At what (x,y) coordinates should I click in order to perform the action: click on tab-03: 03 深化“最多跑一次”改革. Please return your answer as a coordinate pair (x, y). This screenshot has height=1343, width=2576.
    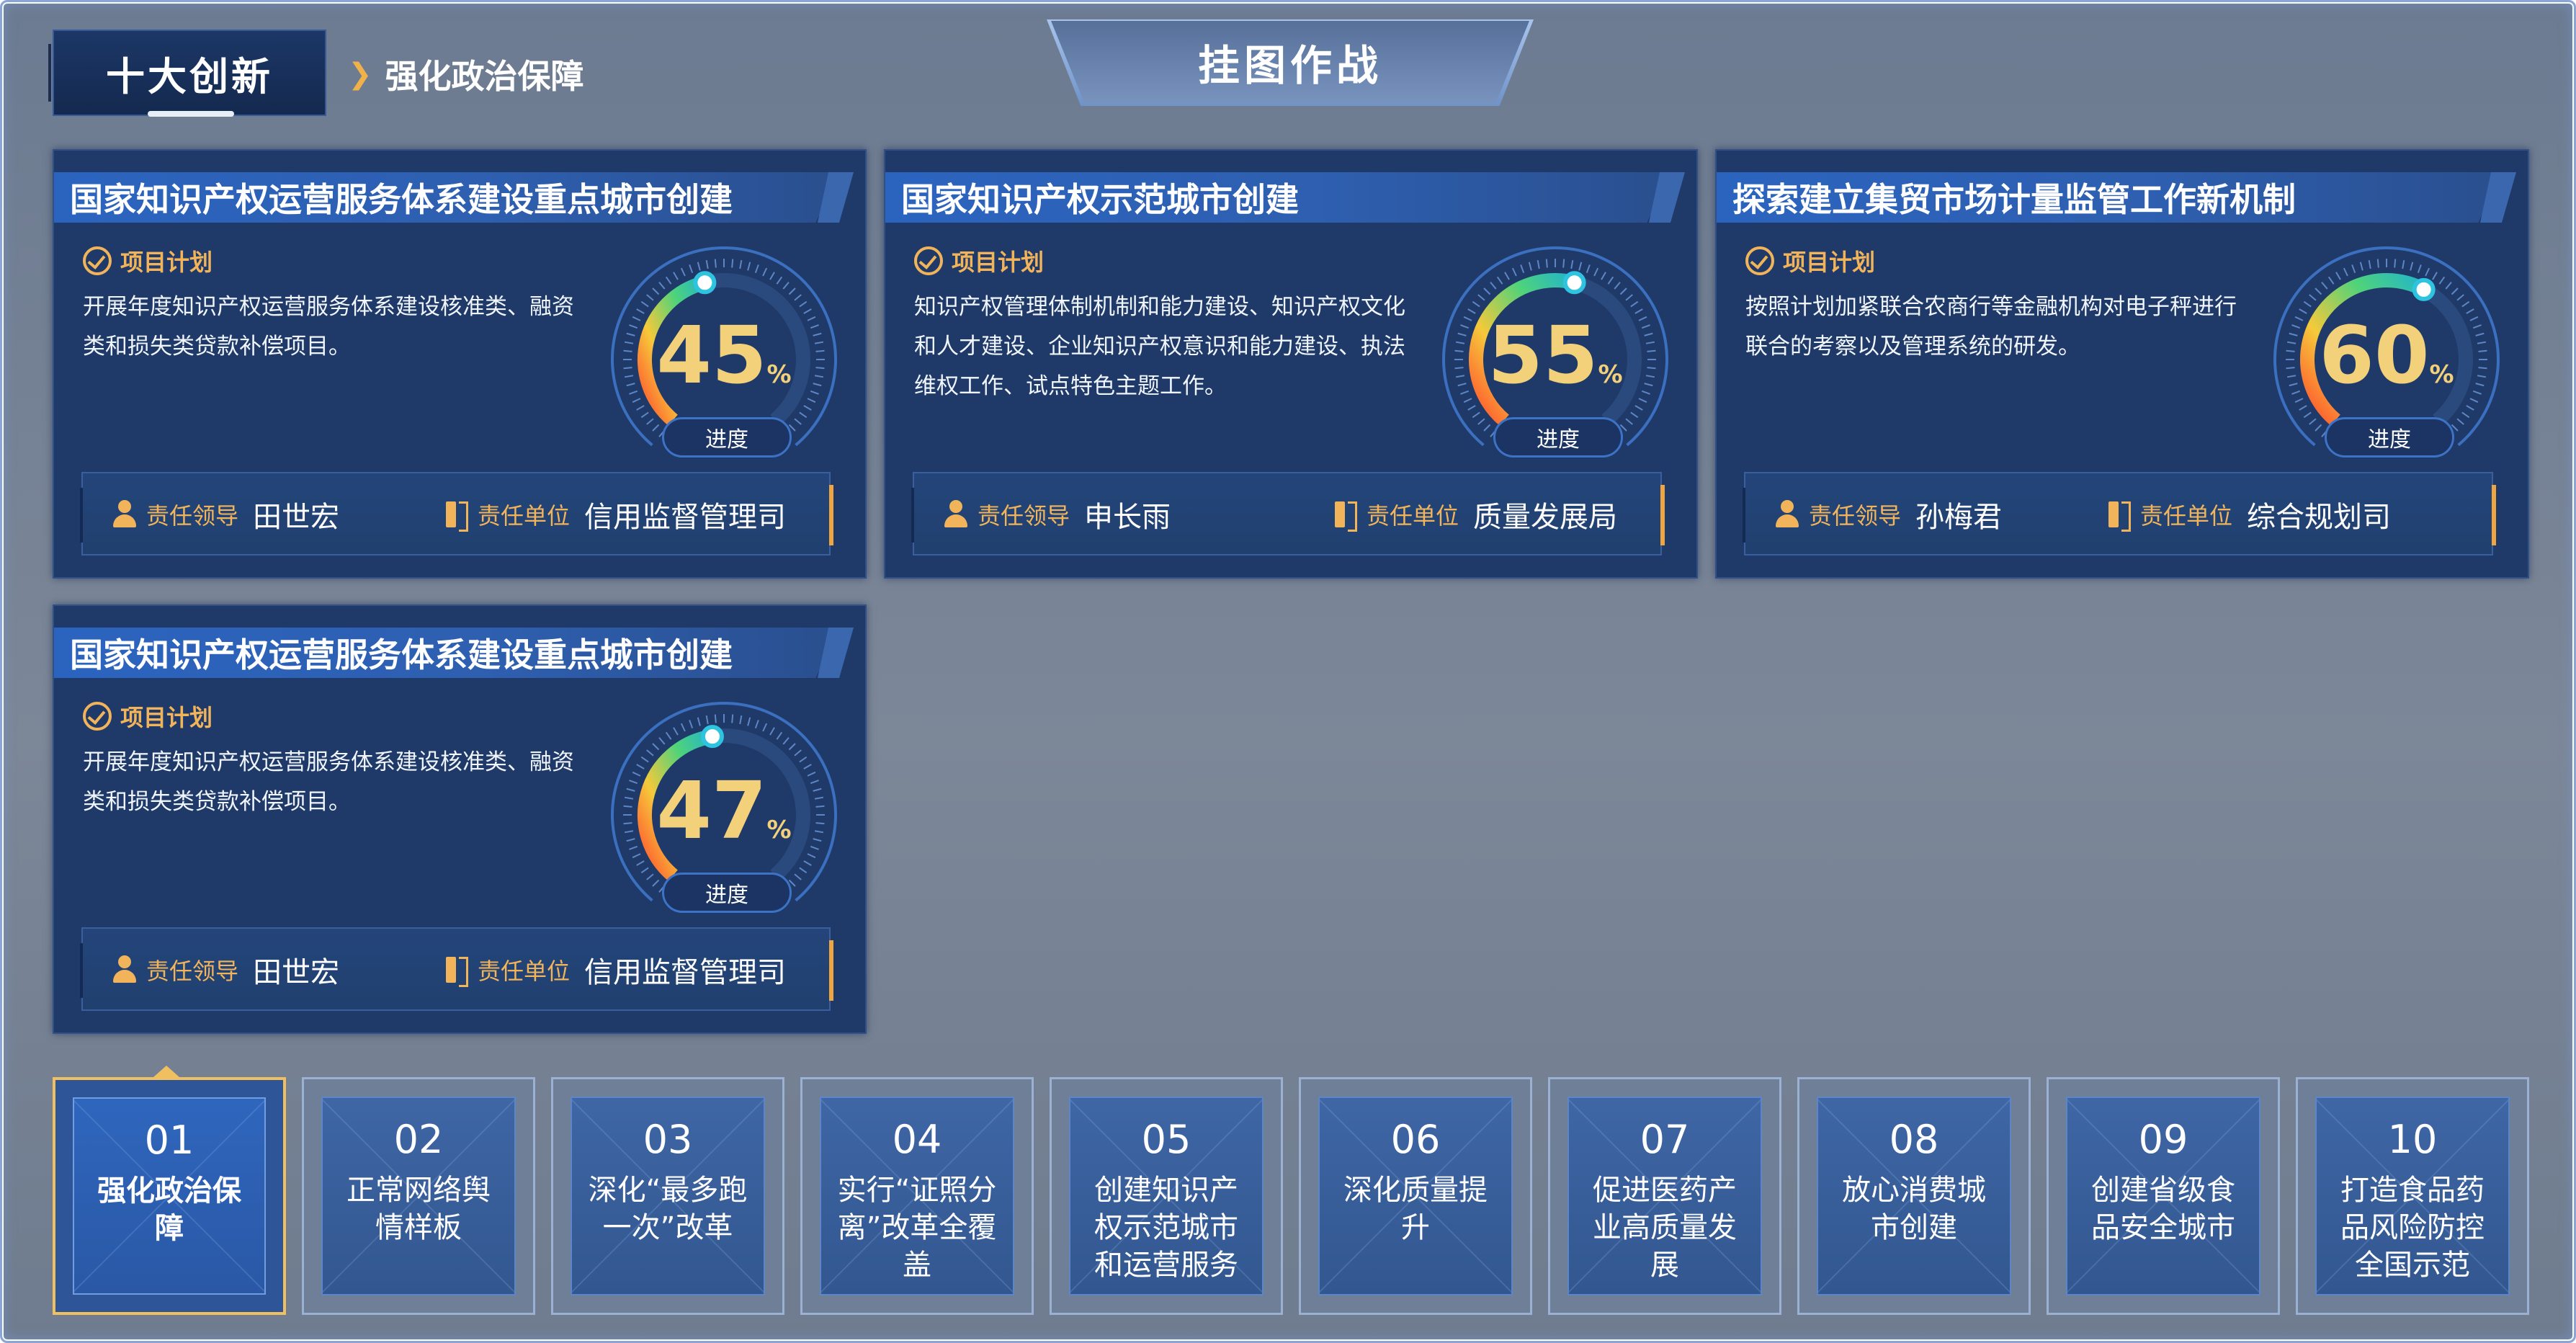
    Looking at the image, I should click on (667, 1196).